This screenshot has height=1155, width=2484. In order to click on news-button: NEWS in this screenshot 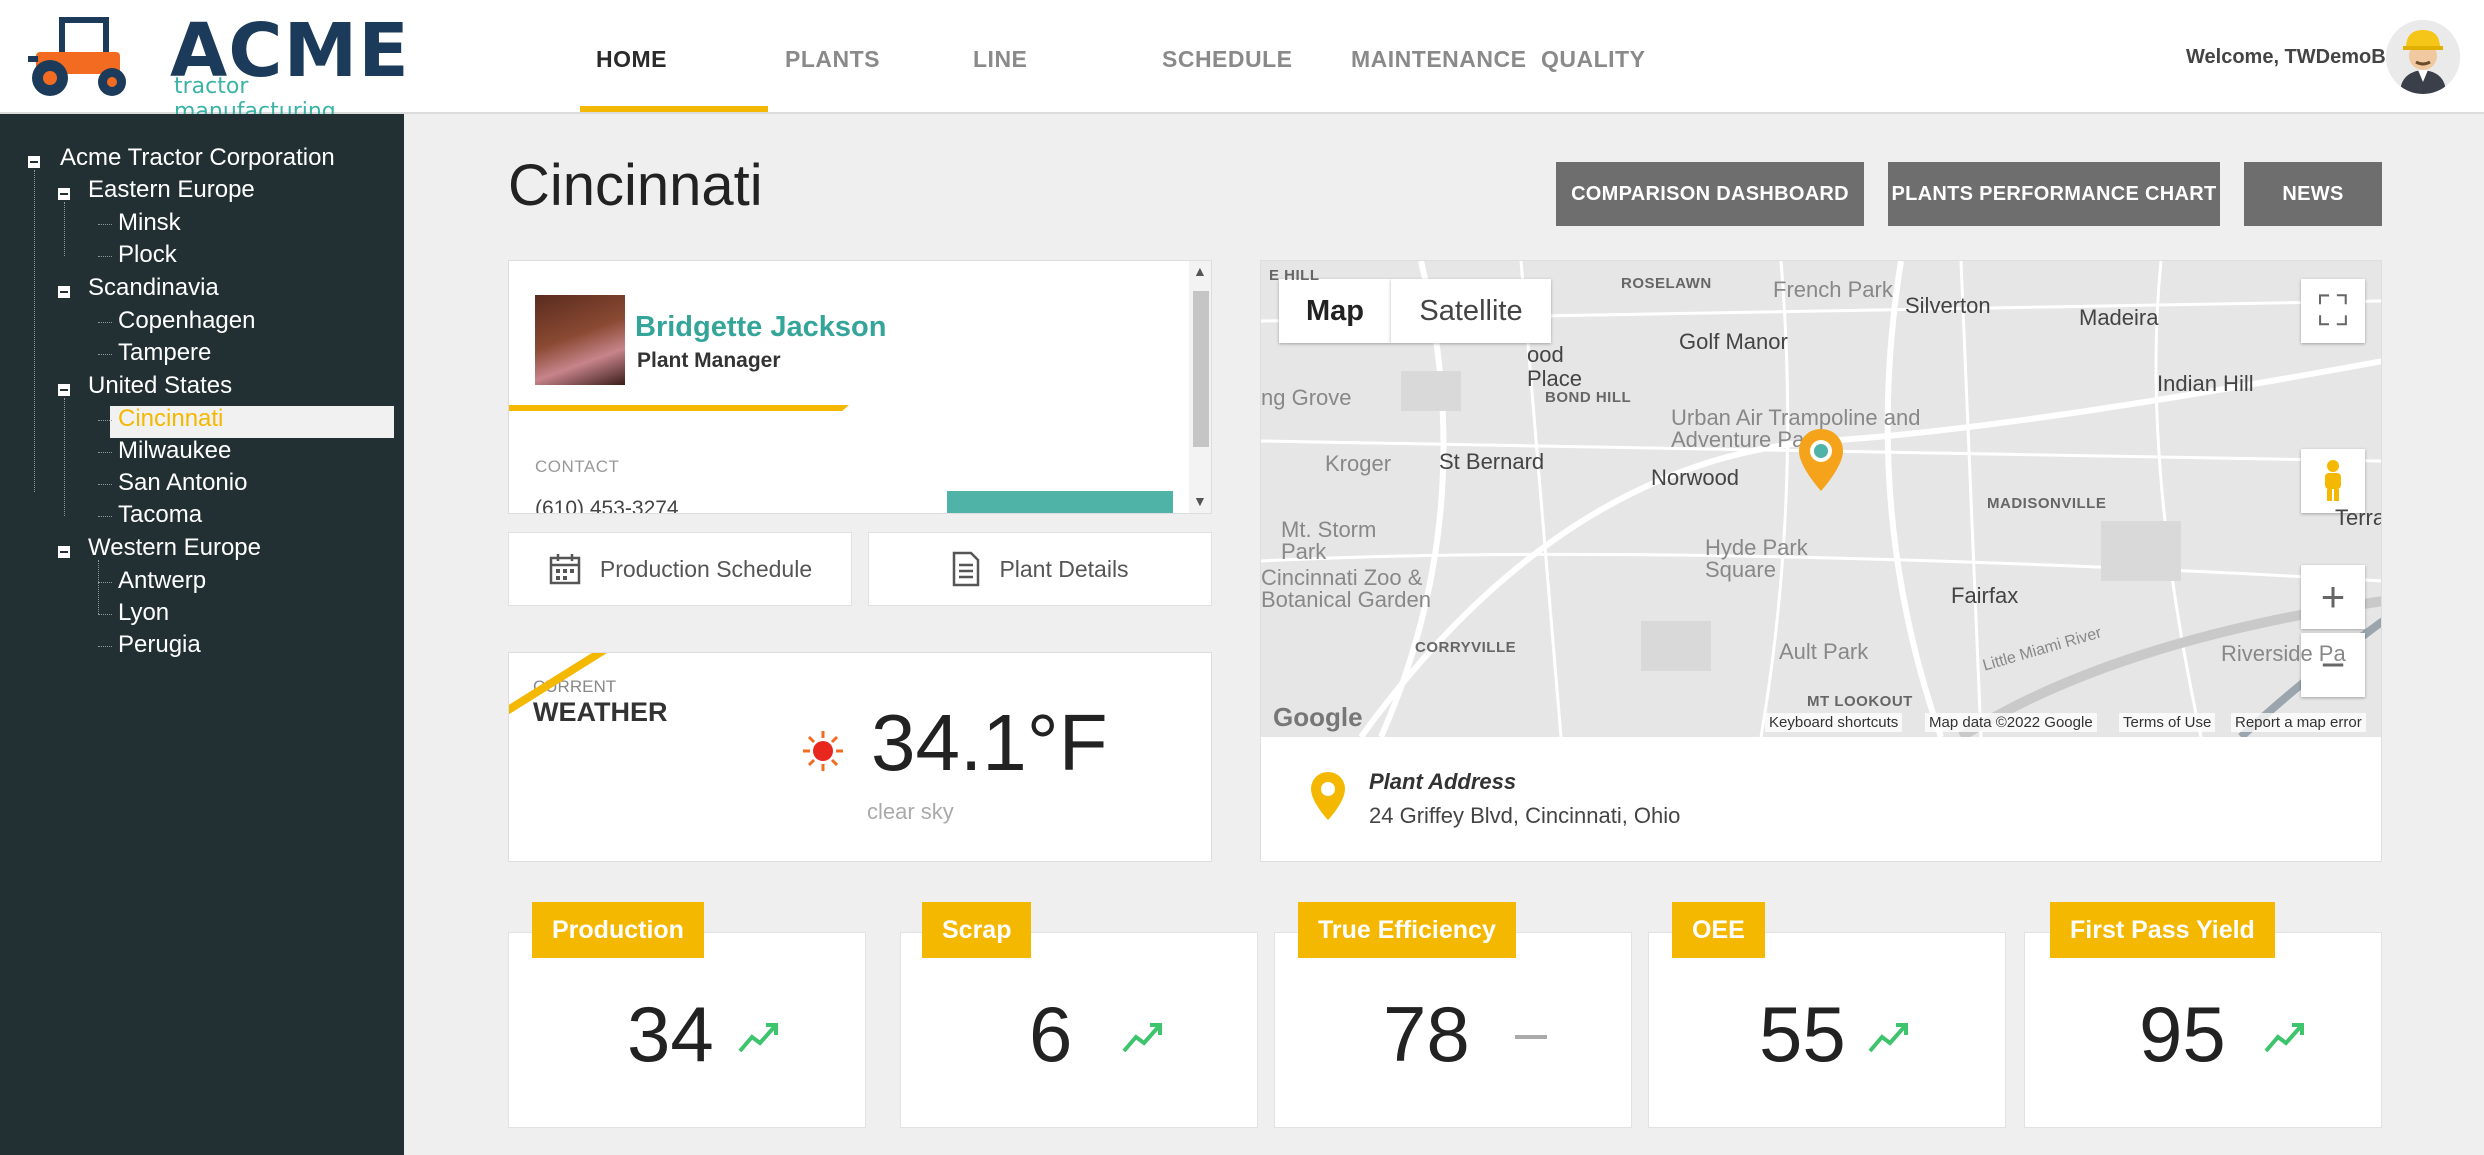, I will do `click(2313, 194)`.